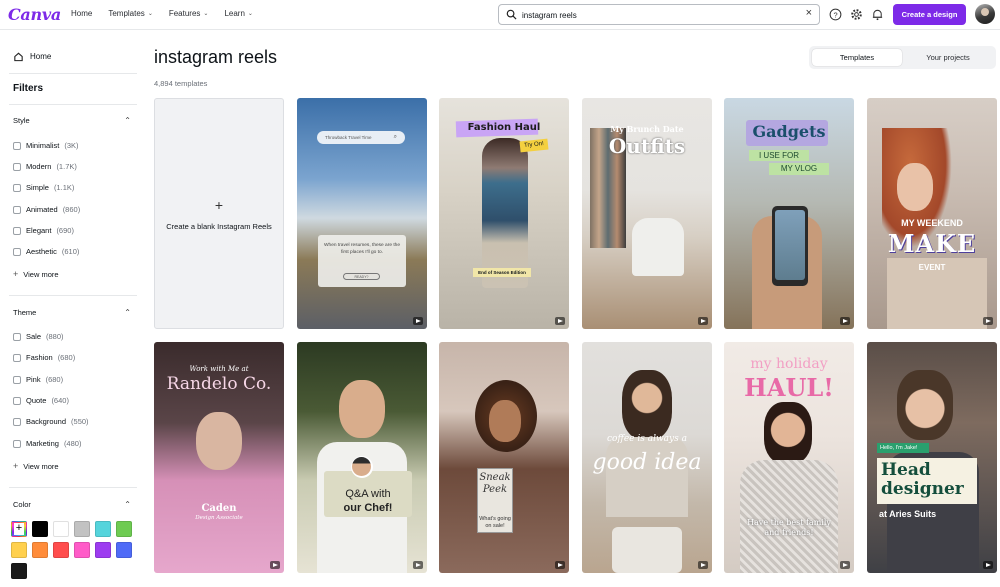 Image resolution: width=1000 pixels, height=587 pixels. I want to click on nav-home: Home, so click(81, 13).